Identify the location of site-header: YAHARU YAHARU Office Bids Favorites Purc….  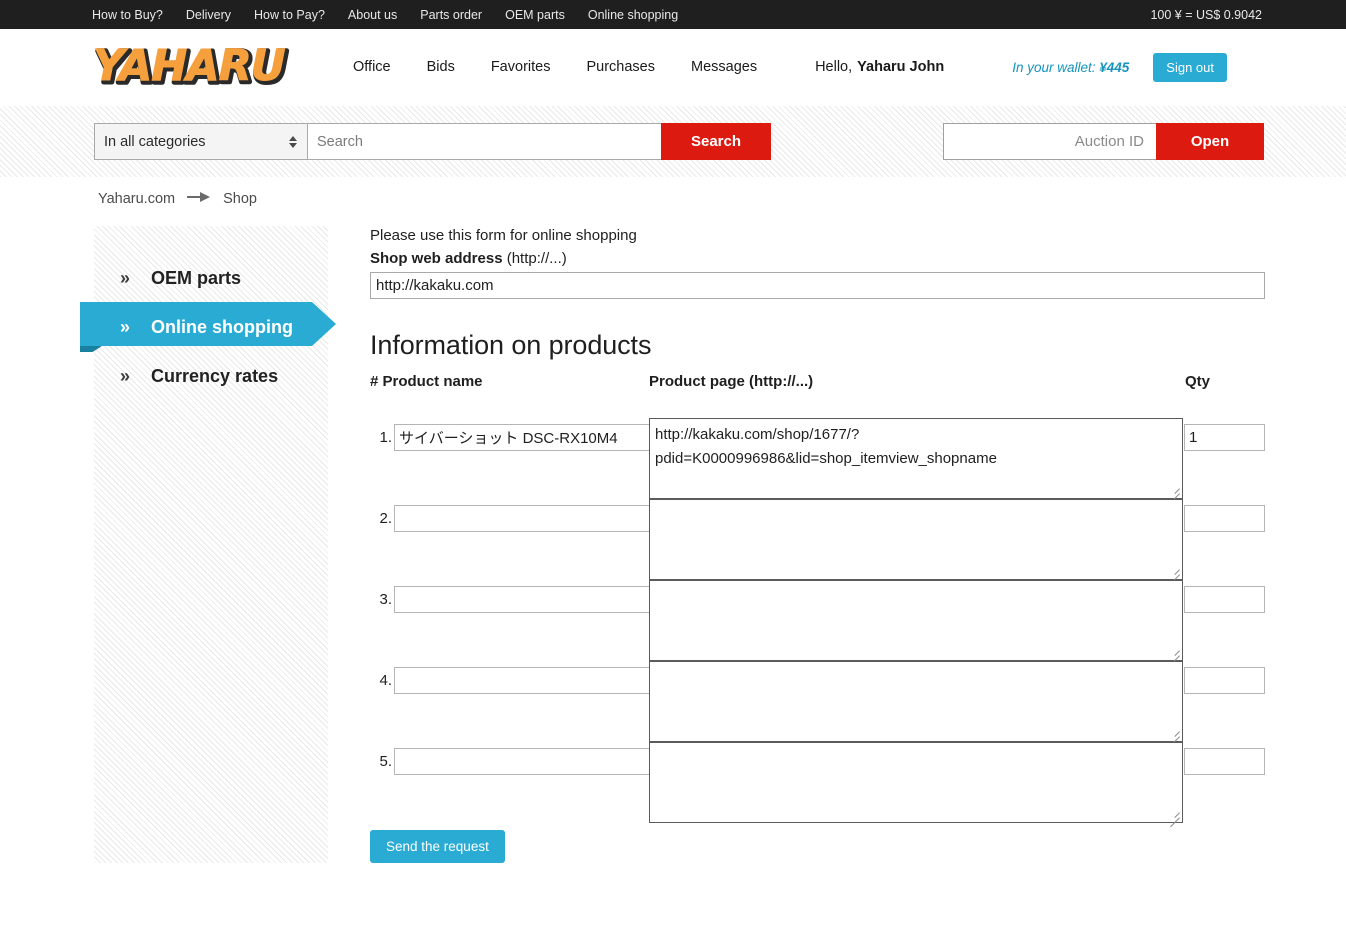
(673, 67).